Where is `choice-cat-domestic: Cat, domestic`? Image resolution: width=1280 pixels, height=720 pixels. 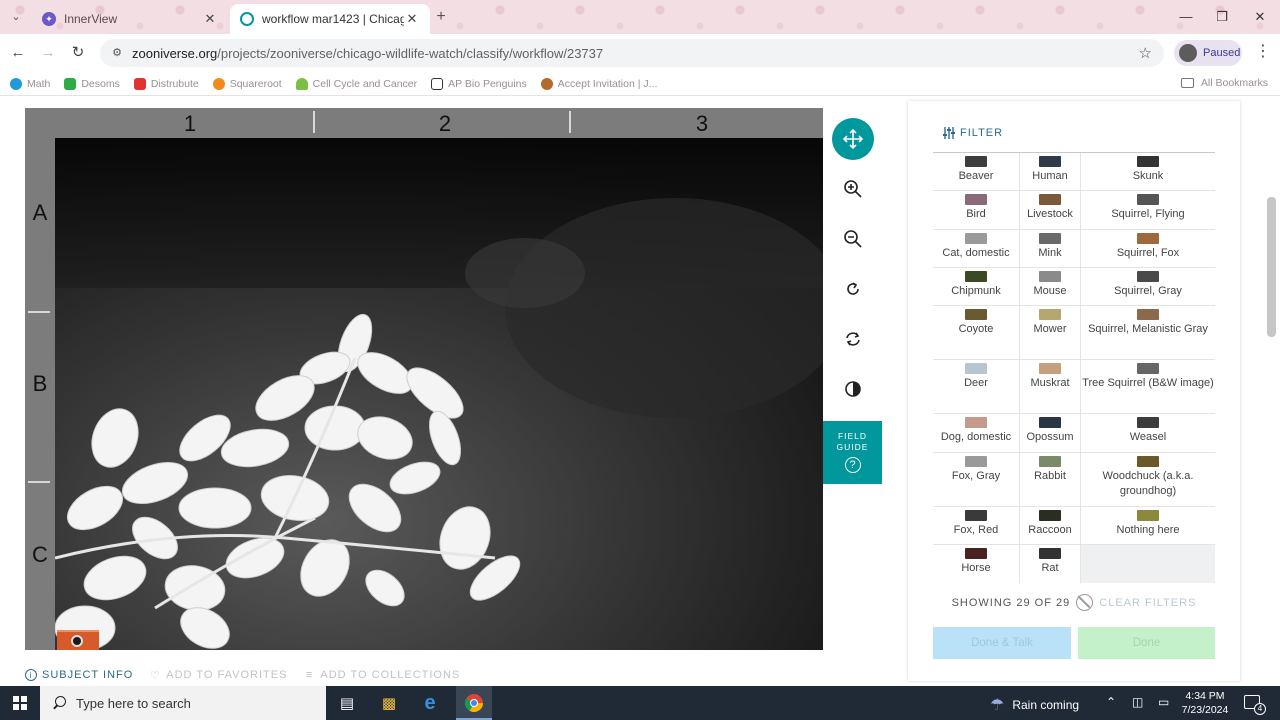
choice-cat-domestic: Cat, domestic is located at coordinates (976, 248).